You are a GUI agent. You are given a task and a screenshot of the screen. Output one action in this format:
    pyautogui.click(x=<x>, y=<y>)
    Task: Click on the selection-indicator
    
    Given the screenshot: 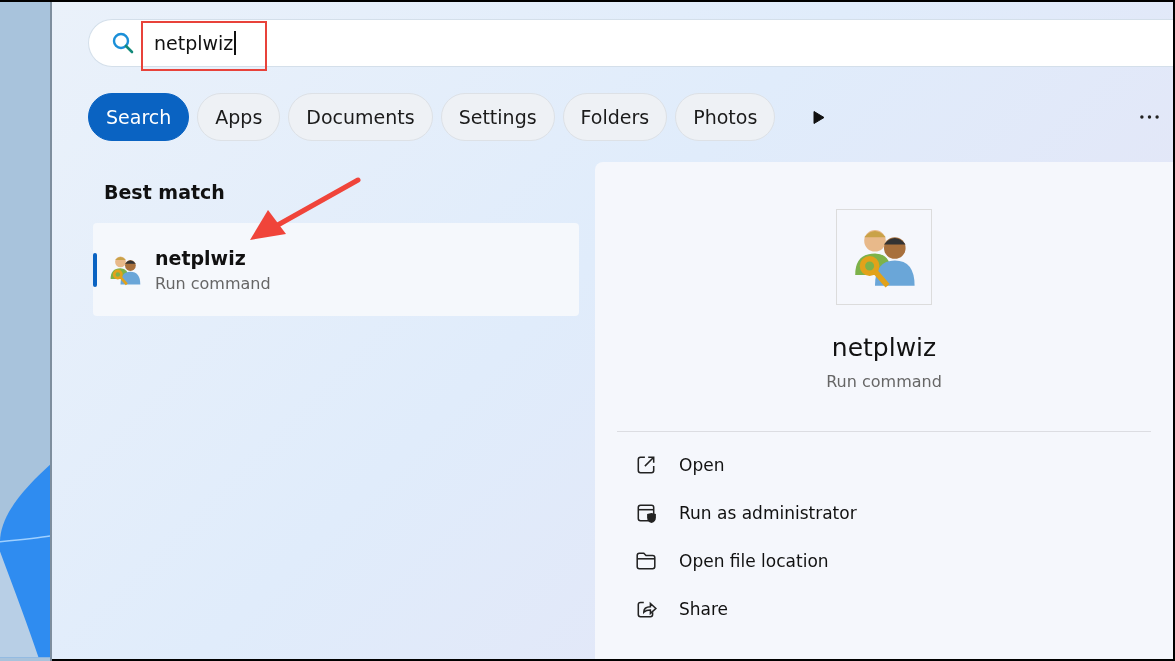 What is the action you would take?
    pyautogui.click(x=95, y=270)
    